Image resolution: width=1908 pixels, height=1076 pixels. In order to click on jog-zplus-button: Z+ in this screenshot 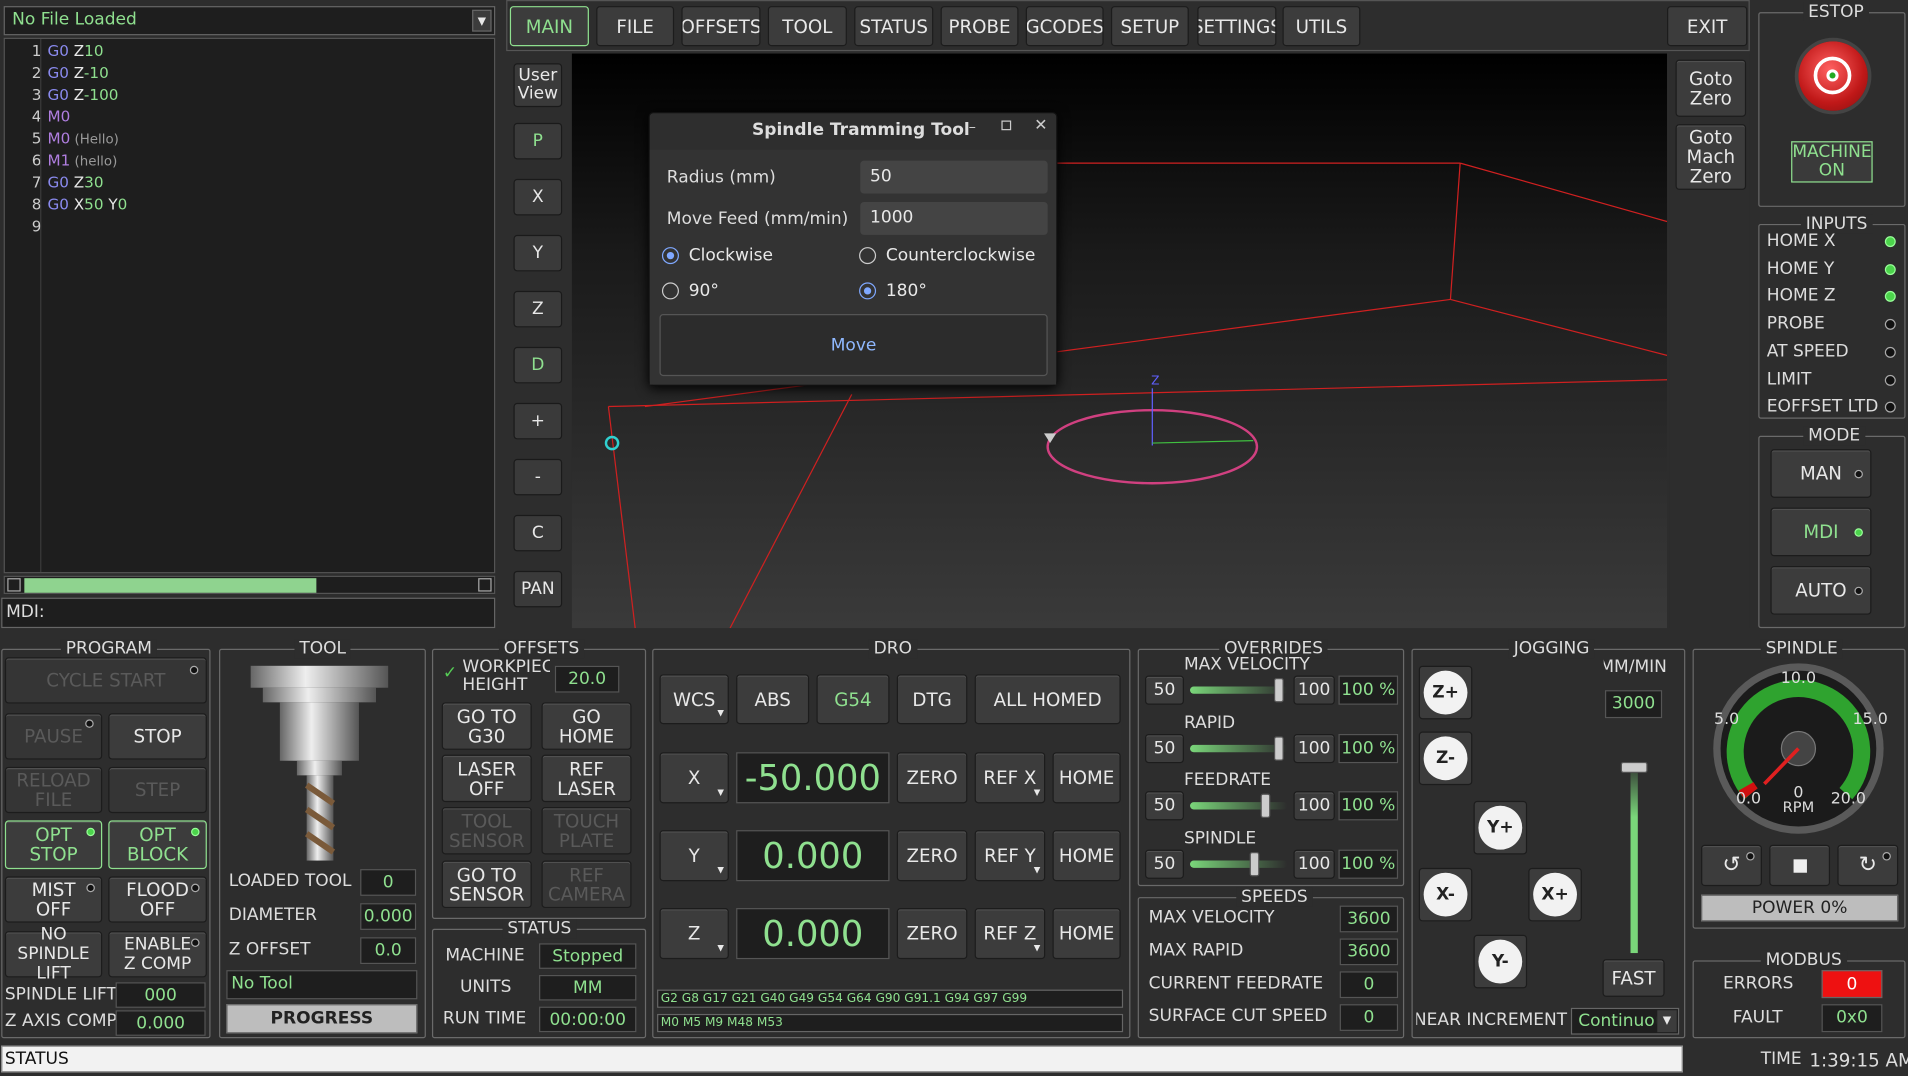, I will do `click(1445, 692)`.